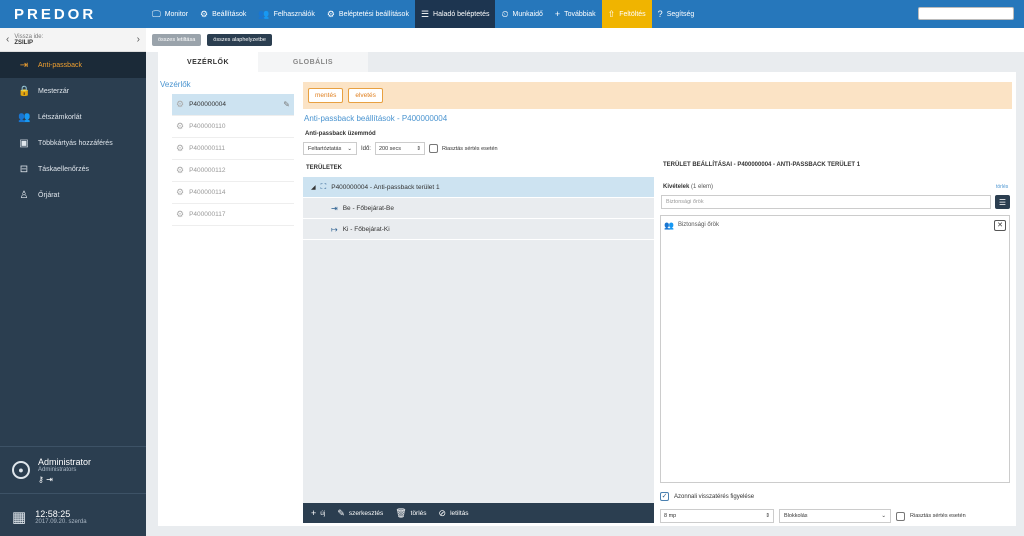  What do you see at coordinates (326, 95) in the screenshot?
I see `save-button: mentés` at bounding box center [326, 95].